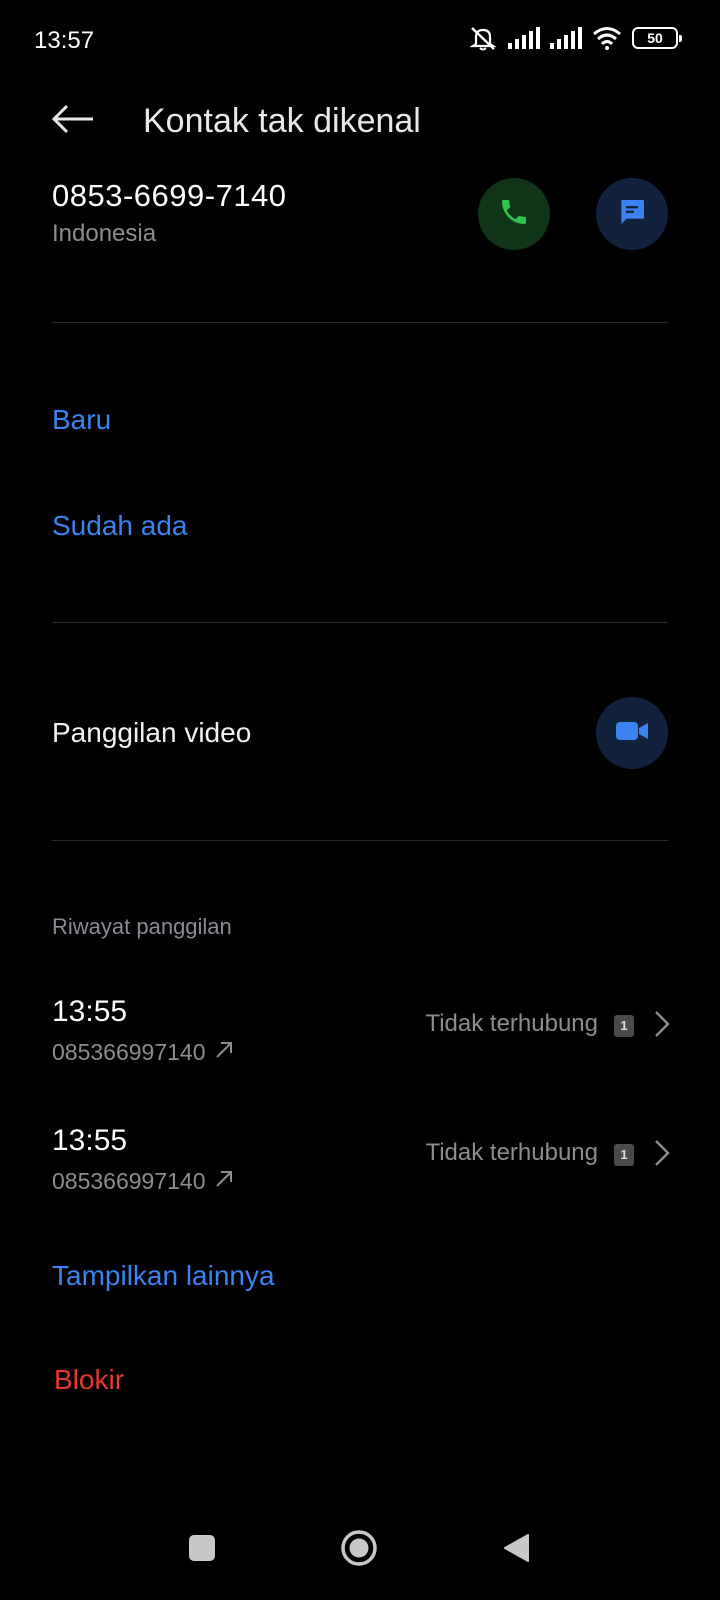  I want to click on new-contact-link: Baru, so click(81, 420).